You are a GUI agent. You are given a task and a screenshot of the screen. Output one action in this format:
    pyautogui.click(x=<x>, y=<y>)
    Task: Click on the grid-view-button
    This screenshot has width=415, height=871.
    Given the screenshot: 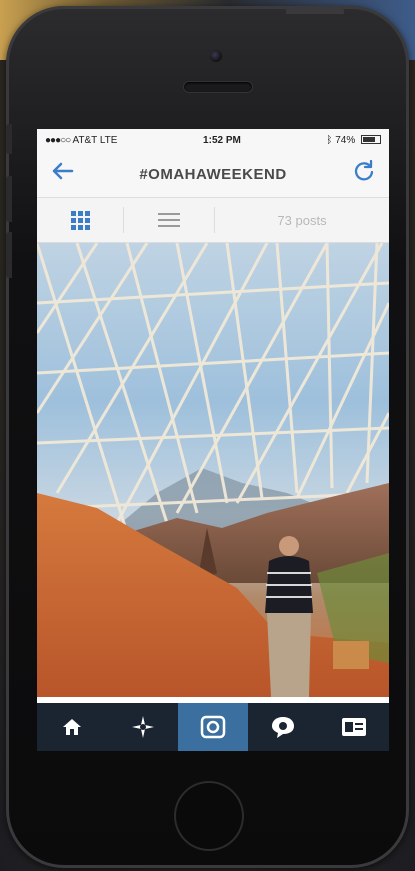 What is the action you would take?
    pyautogui.click(x=80, y=220)
    